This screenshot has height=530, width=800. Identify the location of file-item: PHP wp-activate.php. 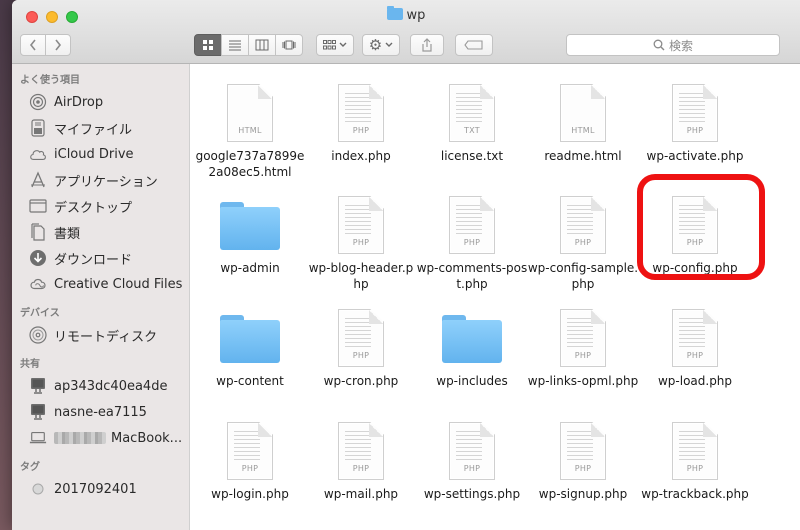
(695, 118).